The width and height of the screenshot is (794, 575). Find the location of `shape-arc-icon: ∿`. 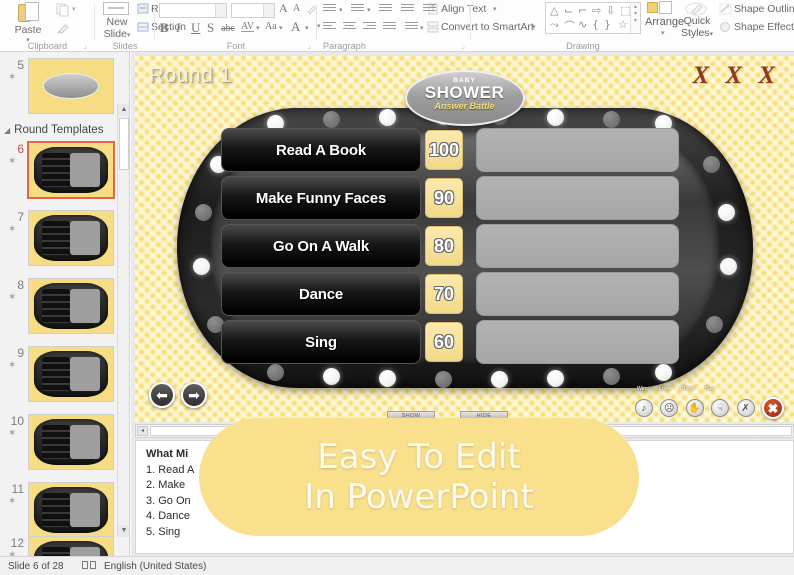

shape-arc-icon: ∿ is located at coordinates (582, 24).